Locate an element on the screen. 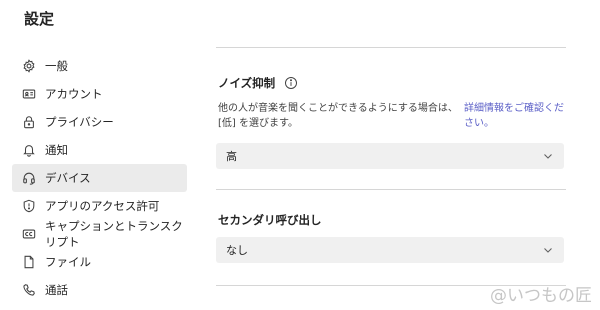  secondary-ring-heading: セカンダリ呼び出し is located at coordinates (270, 220).